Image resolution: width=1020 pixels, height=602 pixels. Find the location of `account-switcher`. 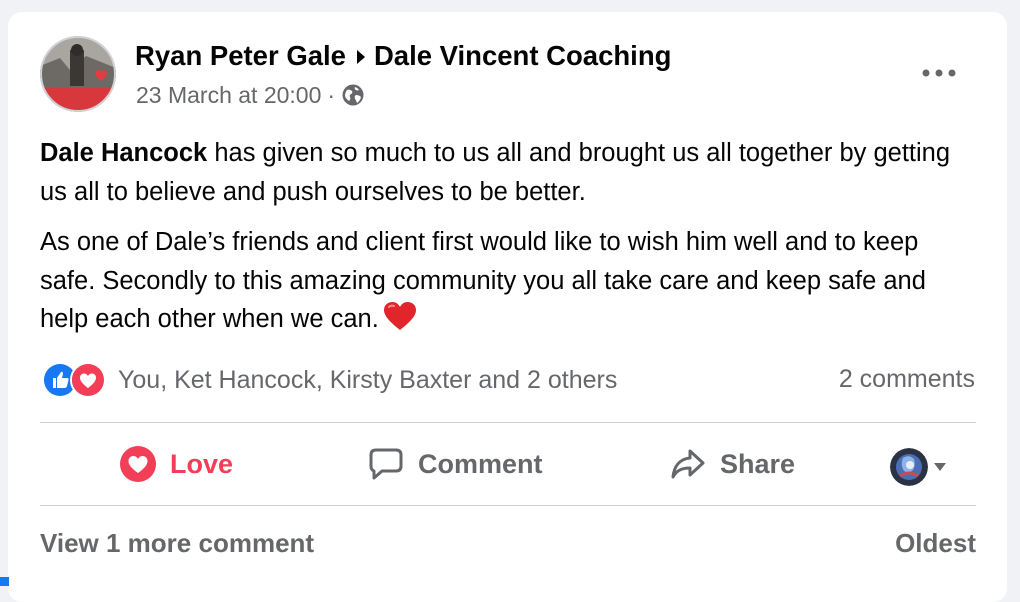

account-switcher is located at coordinates (918, 467).